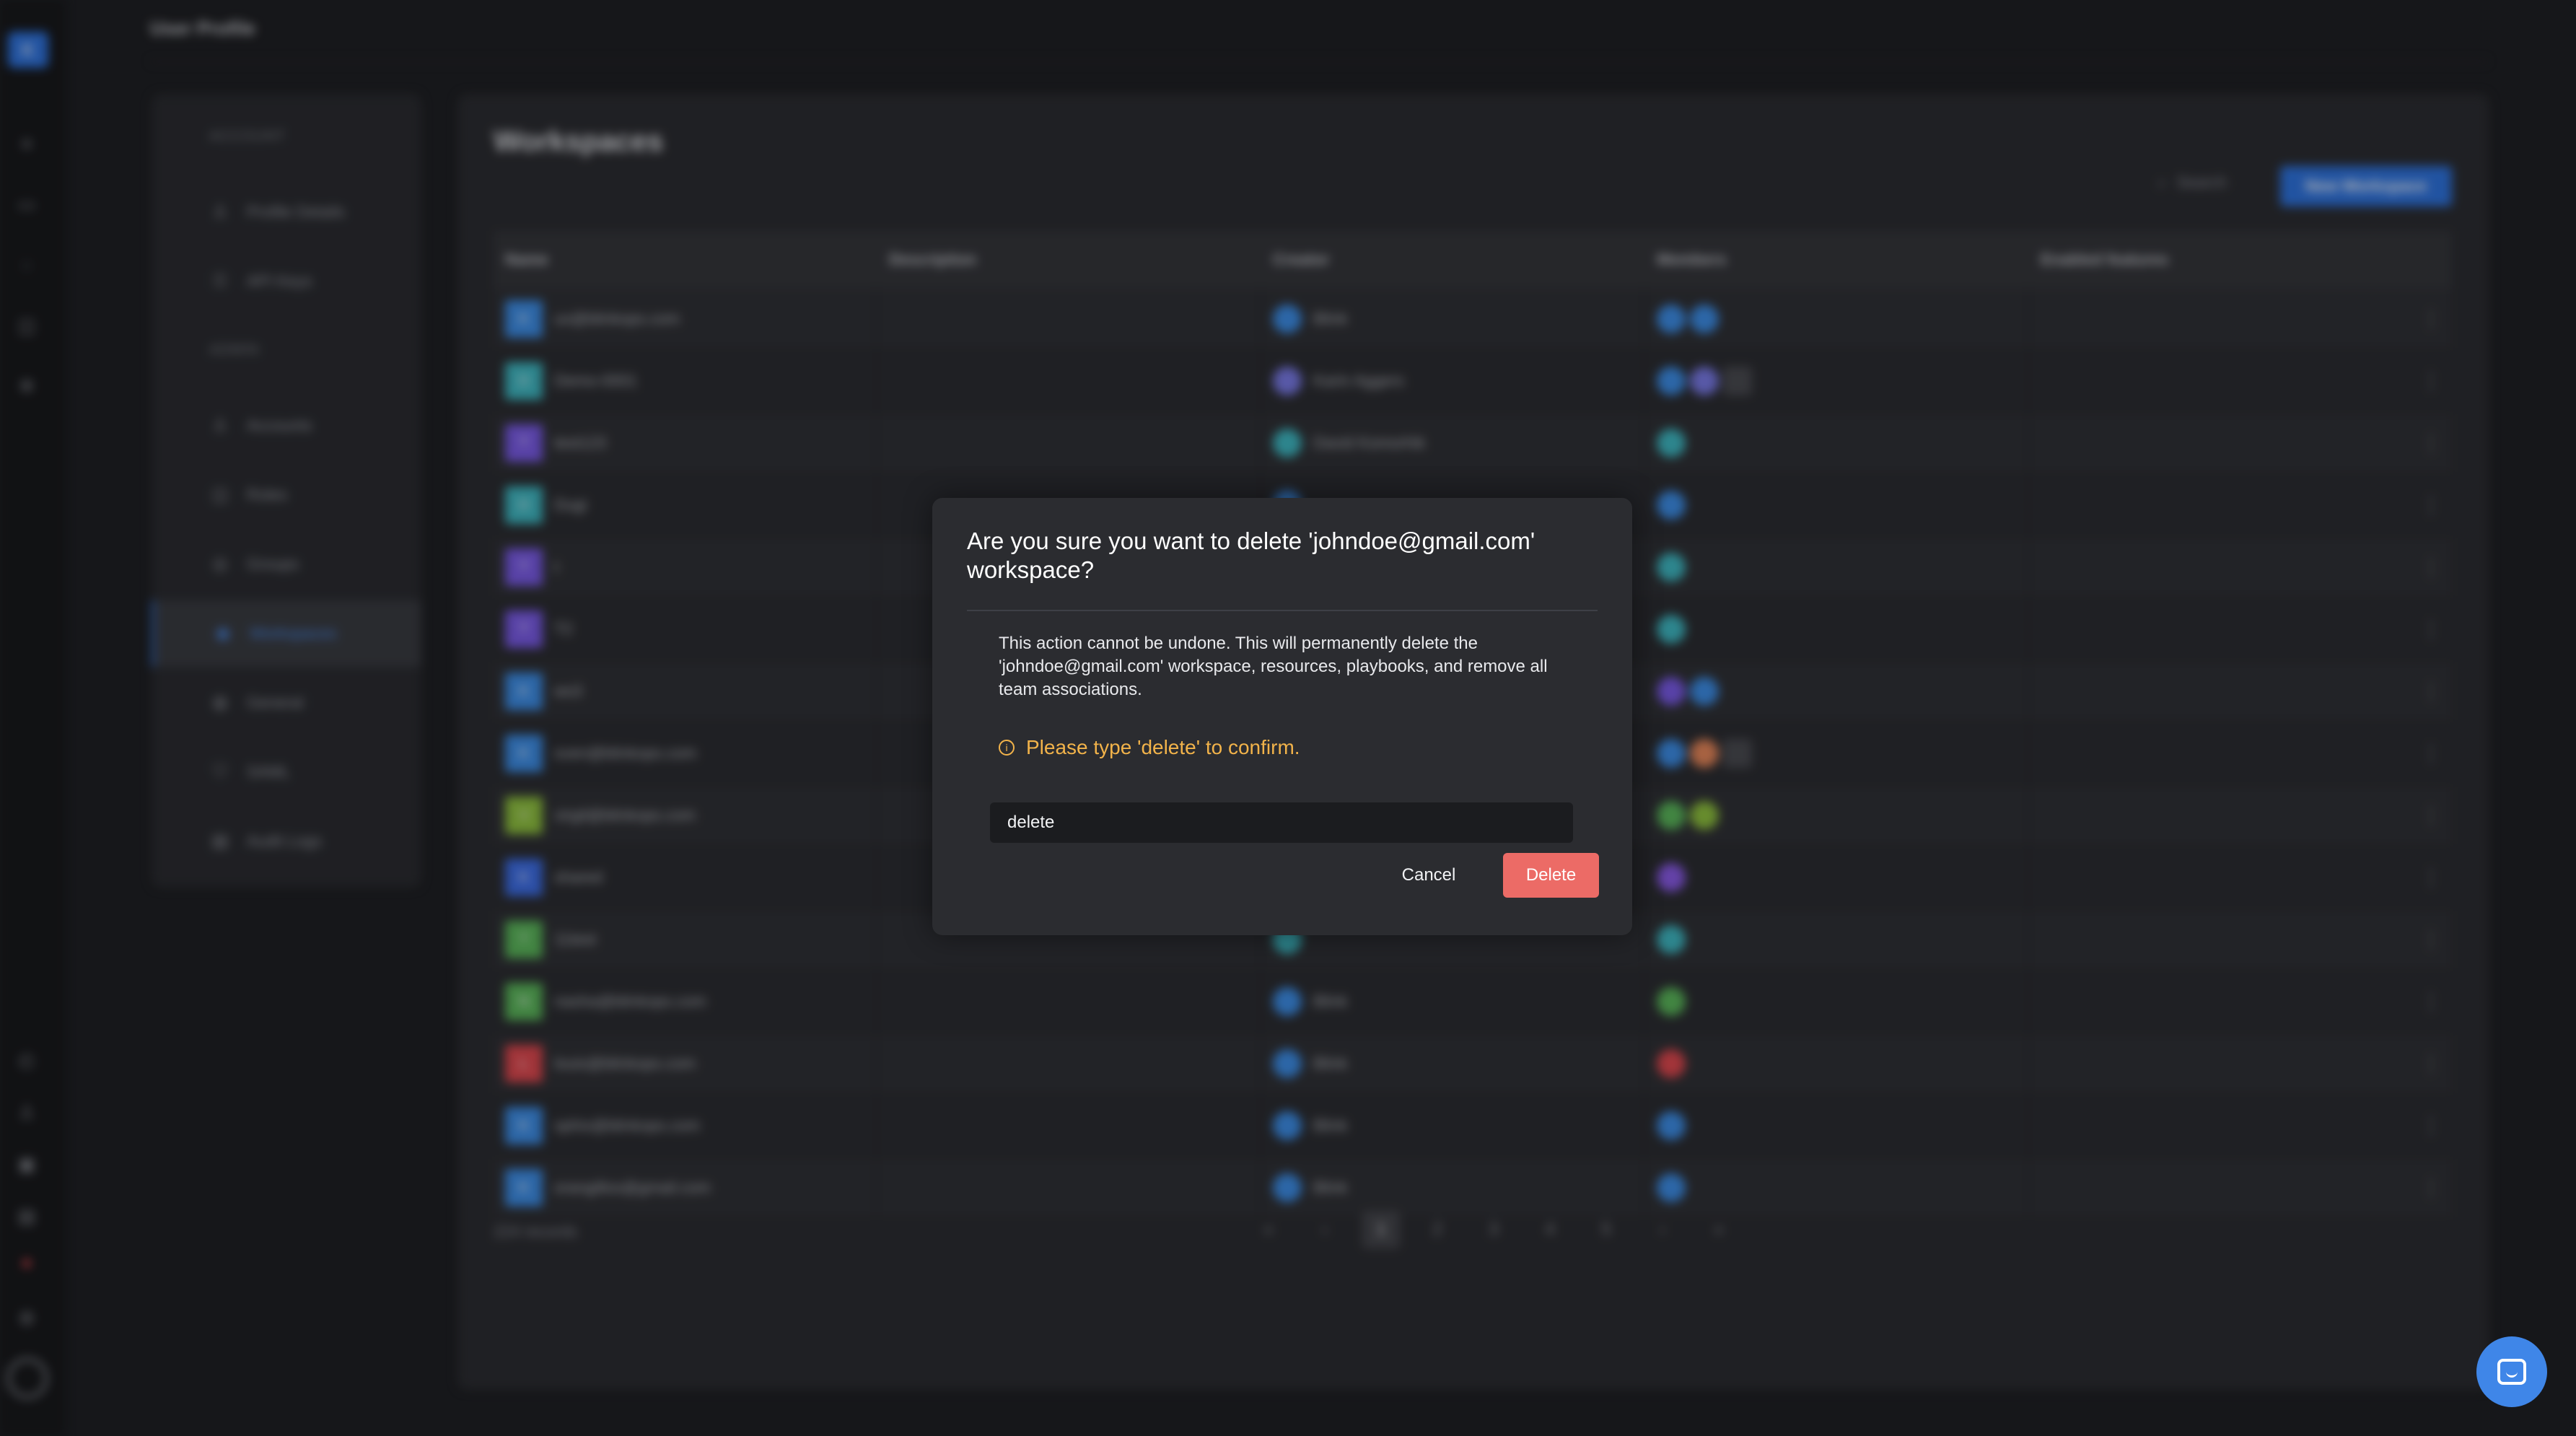  I want to click on confirm-instruction-text: Please type 'delete' to confirm., so click(1163, 747).